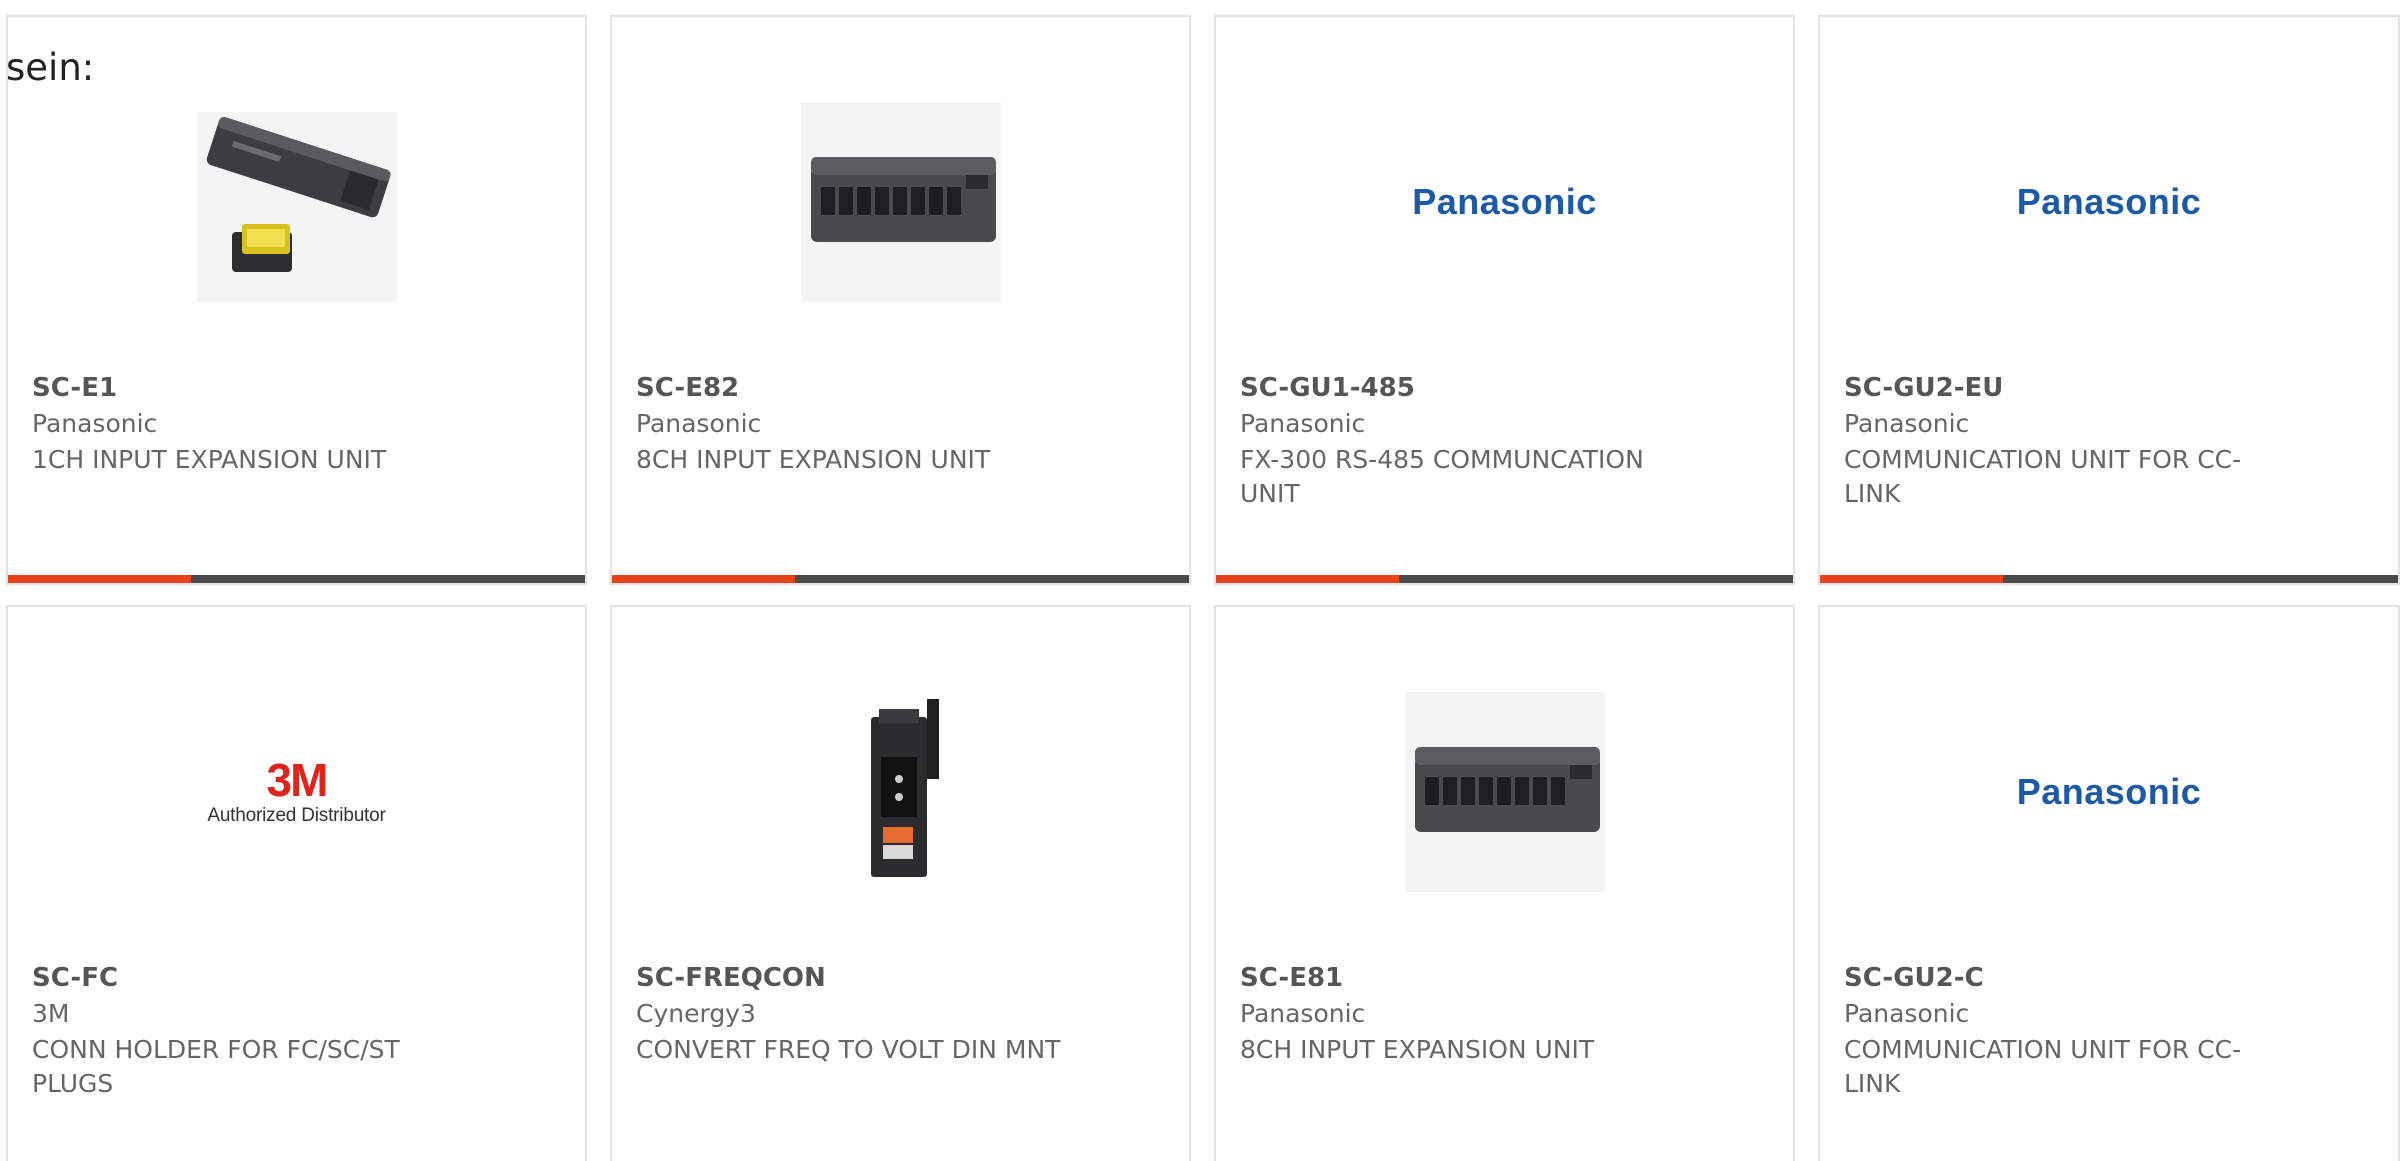 Image resolution: width=2400 pixels, height=1161 pixels. What do you see at coordinates (296, 815) in the screenshot?
I see `3m-logo-subtext: Authorized Distributor` at bounding box center [296, 815].